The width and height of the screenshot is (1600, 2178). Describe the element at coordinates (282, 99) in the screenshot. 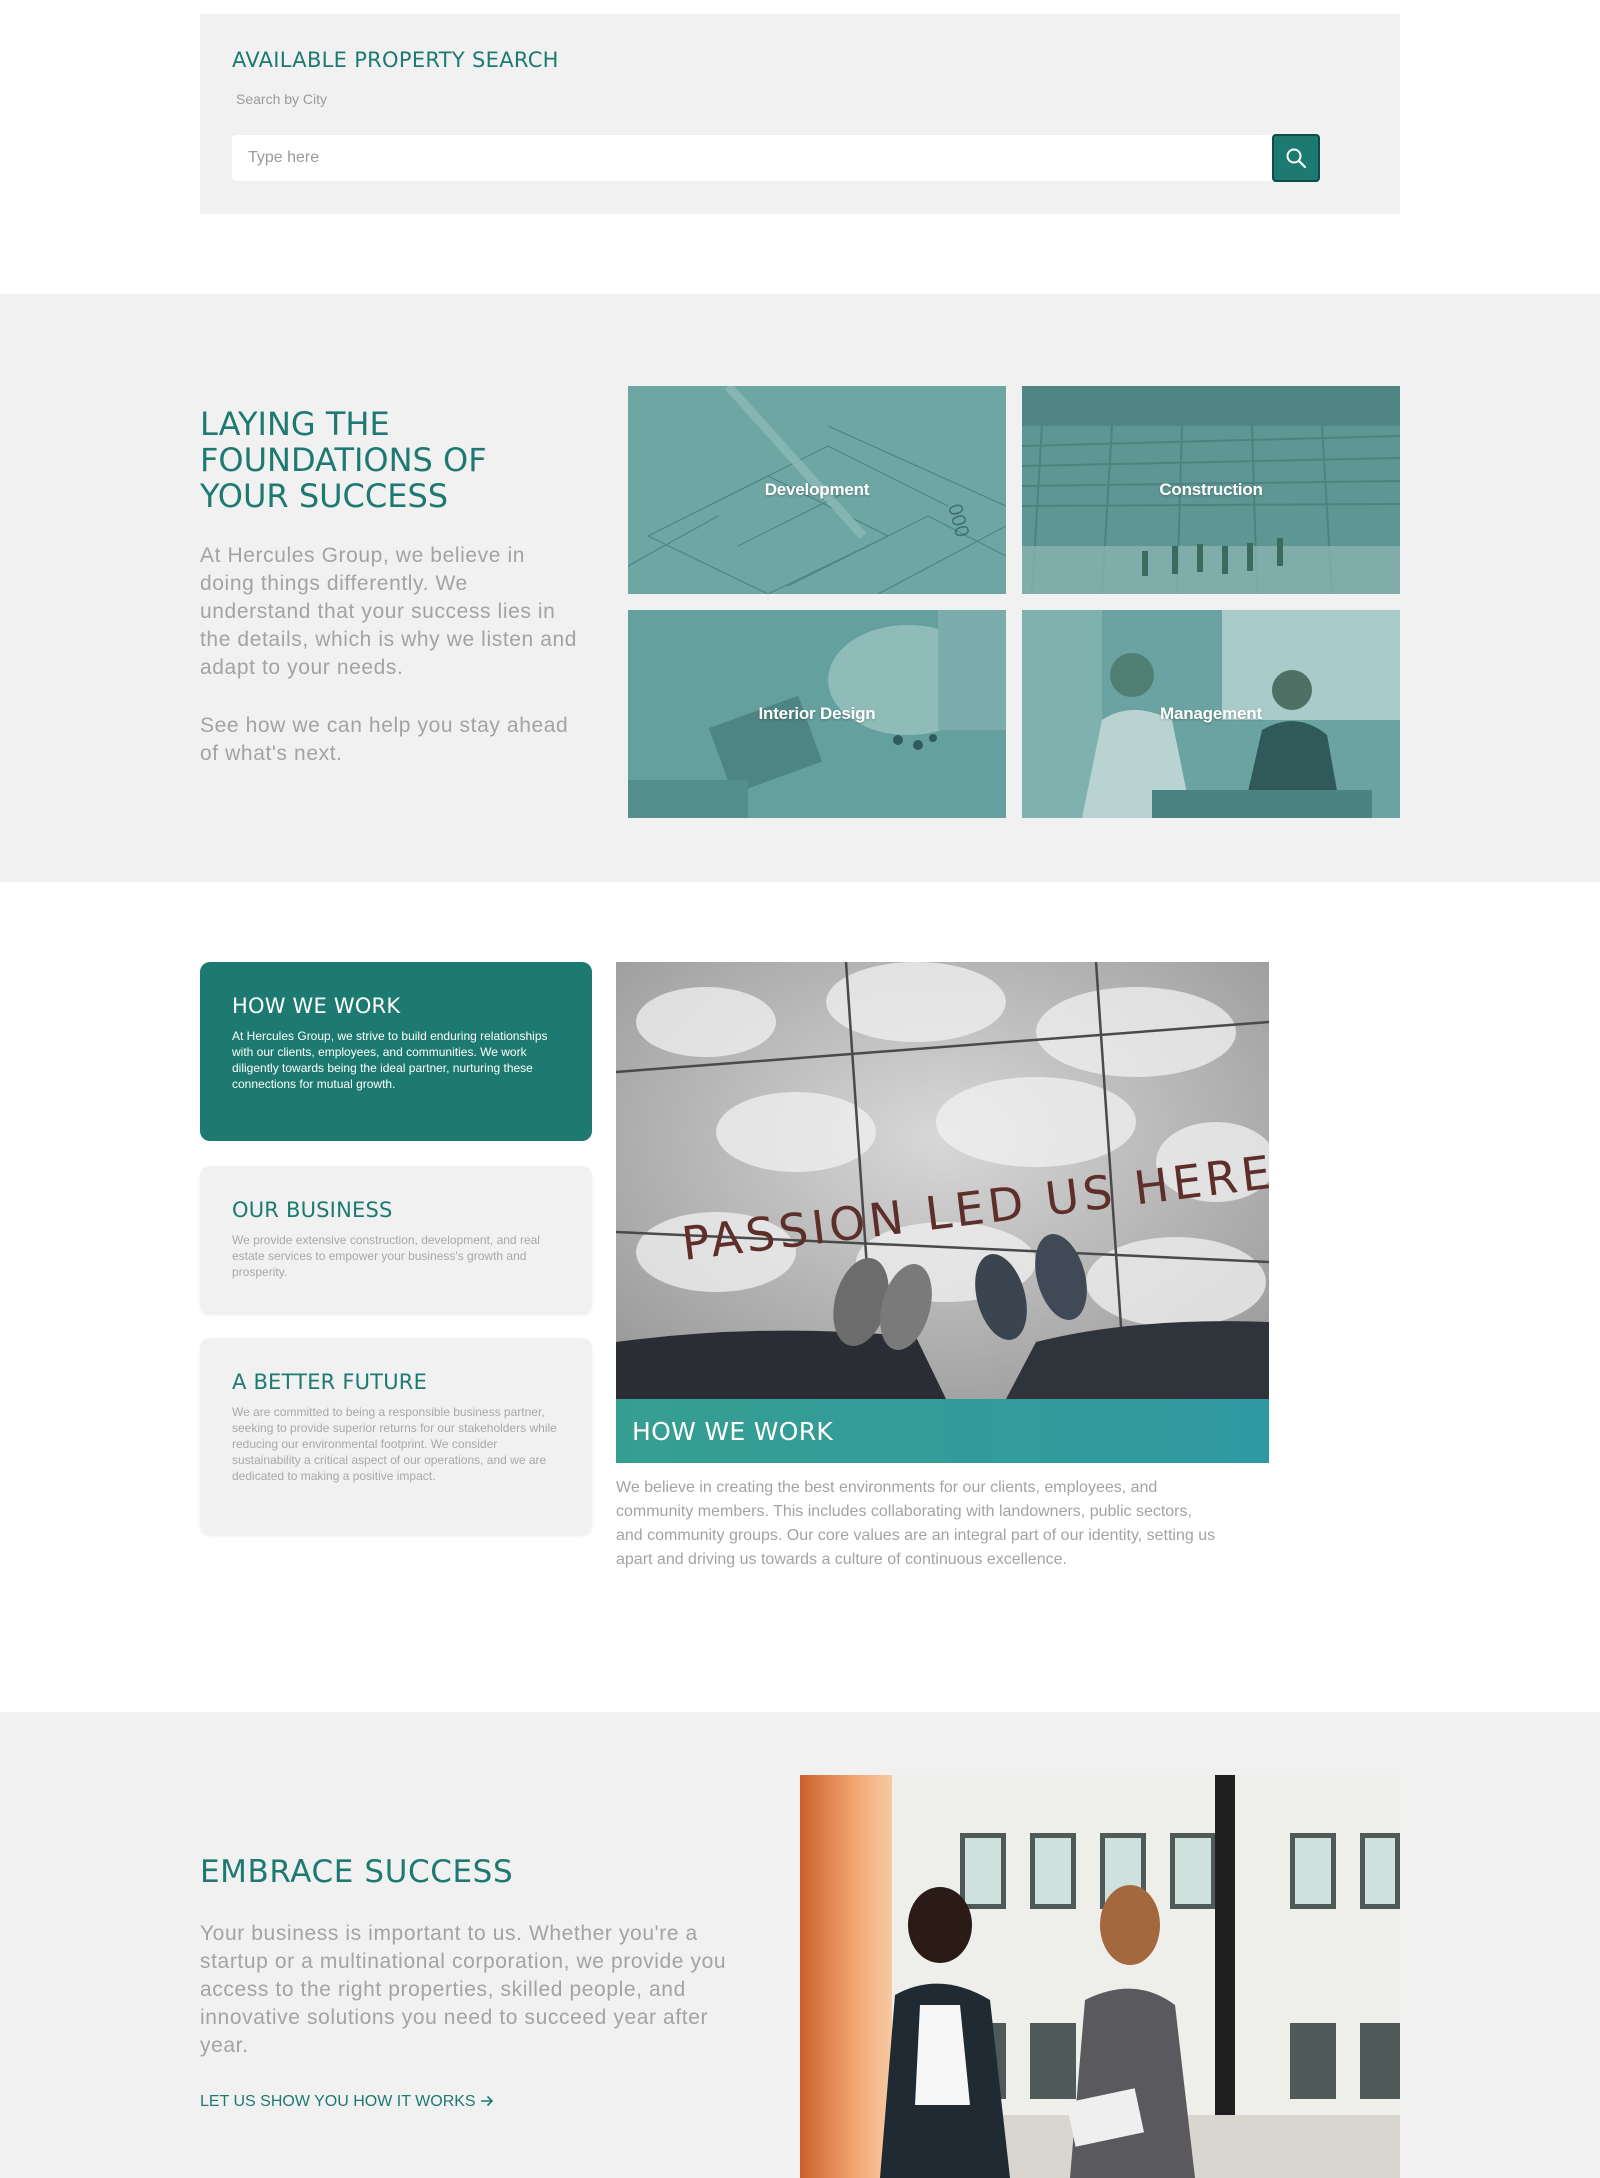

I see `search-label: Search by City` at that location.